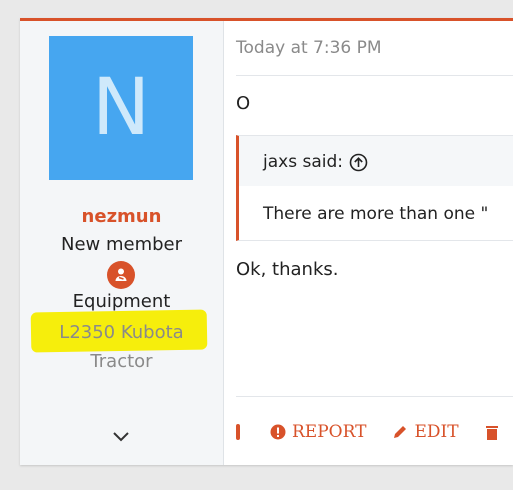 The image size is (513, 490). I want to click on avatar-letter: N, so click(121, 108).